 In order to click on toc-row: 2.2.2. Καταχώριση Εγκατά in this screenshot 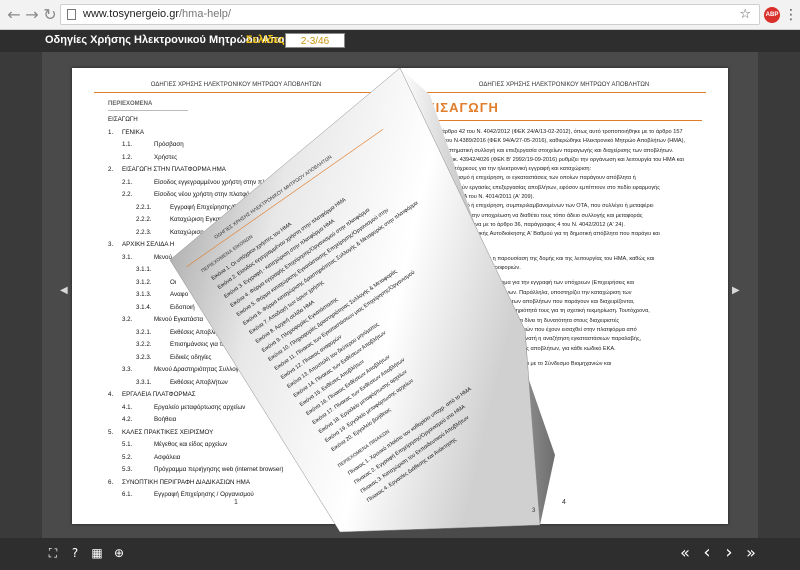, I will do `click(243, 222)`.